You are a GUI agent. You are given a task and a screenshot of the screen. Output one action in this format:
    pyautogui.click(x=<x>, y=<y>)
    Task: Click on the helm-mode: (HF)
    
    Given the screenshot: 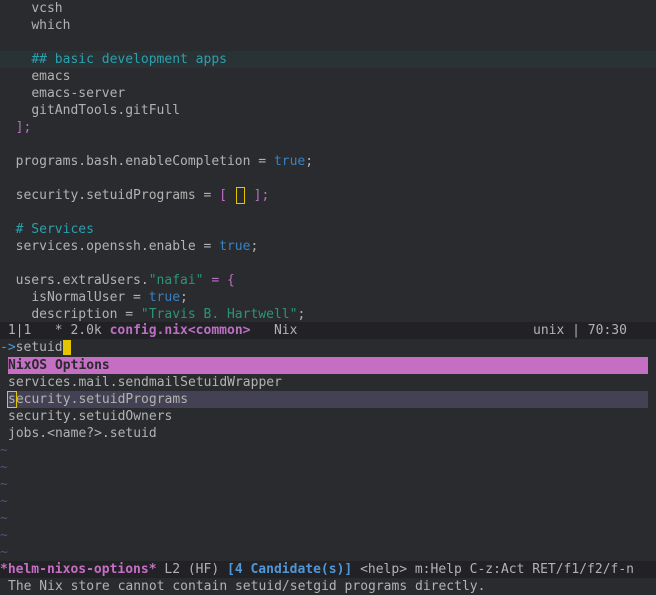 What is the action you would take?
    pyautogui.click(x=203, y=569)
    